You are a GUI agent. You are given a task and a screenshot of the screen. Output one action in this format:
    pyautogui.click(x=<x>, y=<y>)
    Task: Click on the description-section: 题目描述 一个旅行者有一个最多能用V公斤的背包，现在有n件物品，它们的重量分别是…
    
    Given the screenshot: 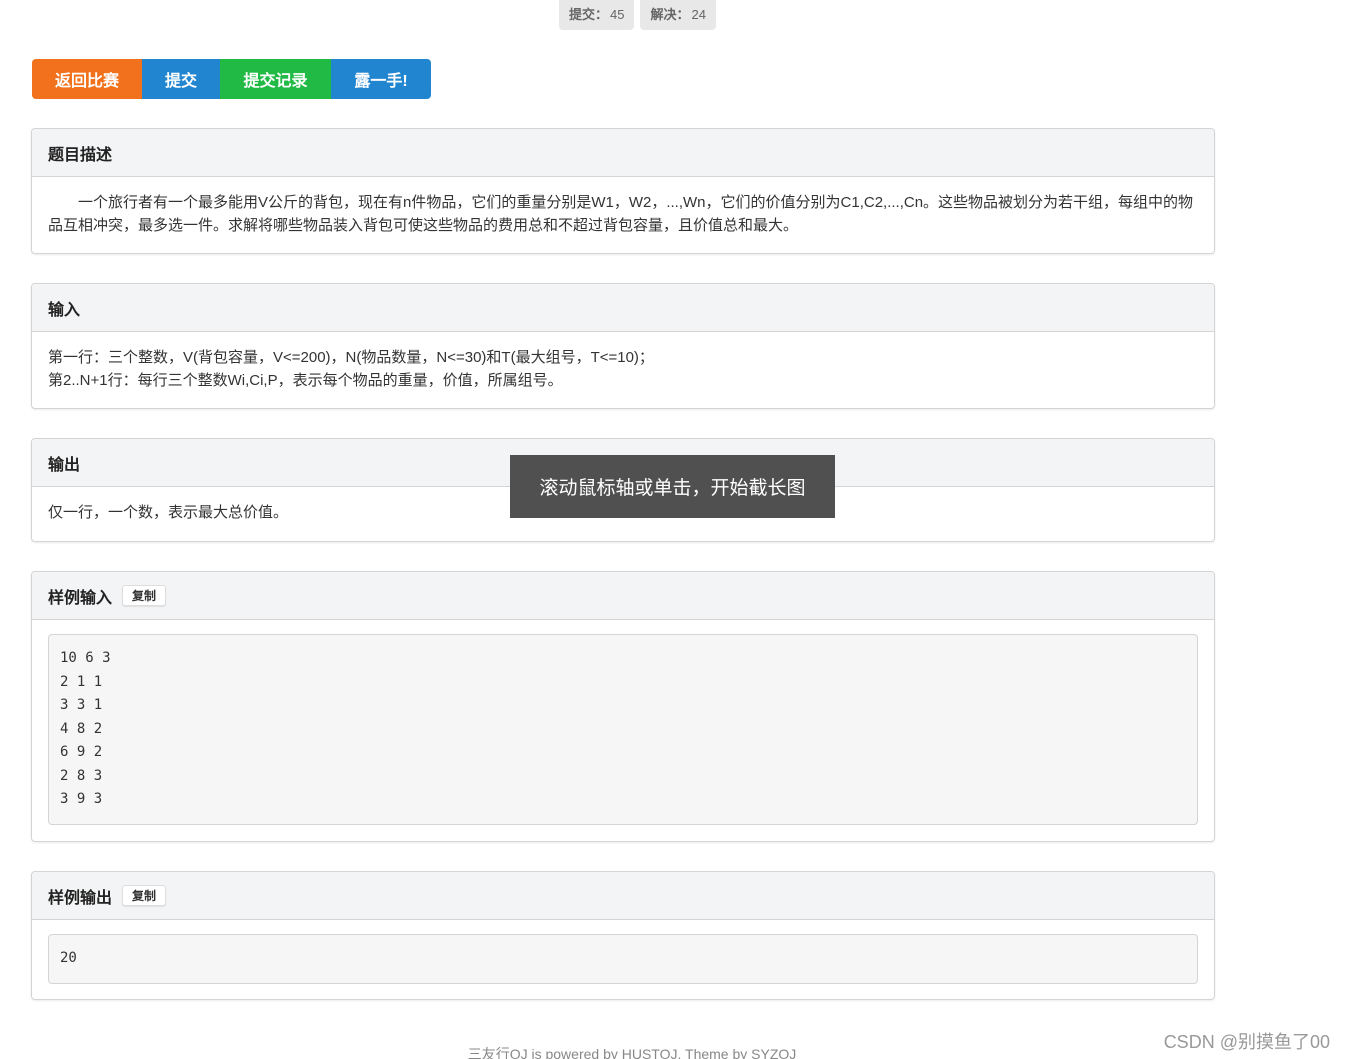 What is the action you would take?
    pyautogui.click(x=623, y=191)
    